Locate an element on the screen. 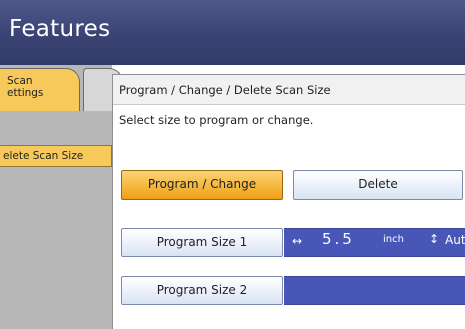 The image size is (465, 329). tab-scan-settings-label: Scan ettings is located at coordinates (25, 87).